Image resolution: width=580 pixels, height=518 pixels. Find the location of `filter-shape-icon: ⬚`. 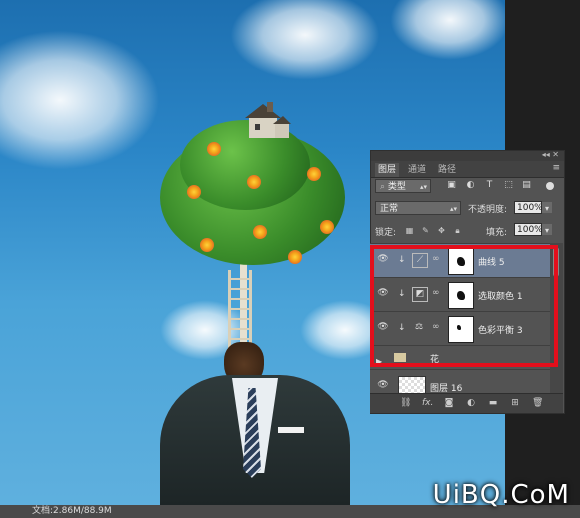

filter-shape-icon: ⬚ is located at coordinates (508, 185).